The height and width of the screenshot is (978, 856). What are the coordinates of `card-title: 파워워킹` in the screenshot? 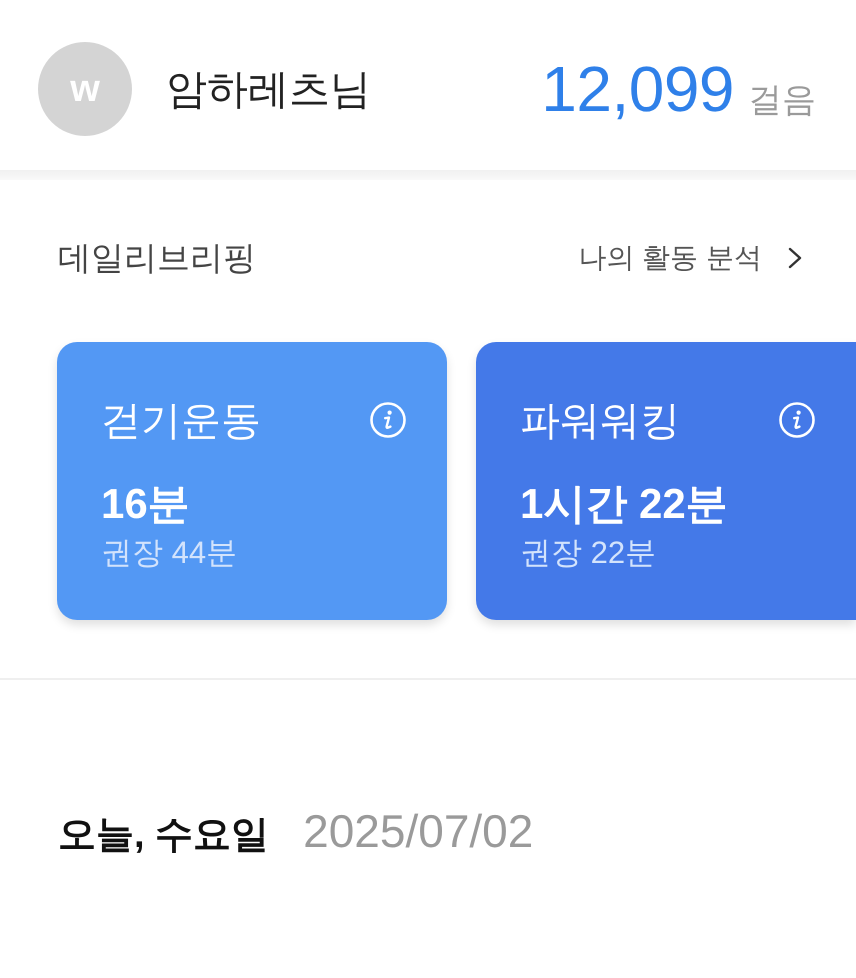 It's located at (600, 421).